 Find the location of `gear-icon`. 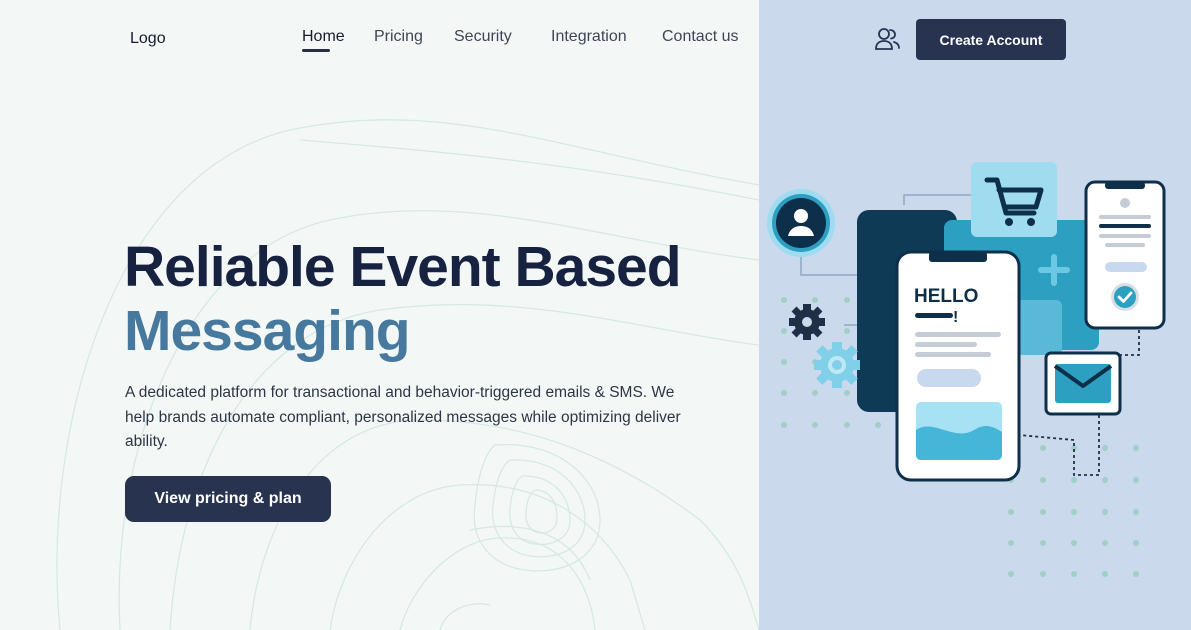

gear-icon is located at coordinates (807, 322).